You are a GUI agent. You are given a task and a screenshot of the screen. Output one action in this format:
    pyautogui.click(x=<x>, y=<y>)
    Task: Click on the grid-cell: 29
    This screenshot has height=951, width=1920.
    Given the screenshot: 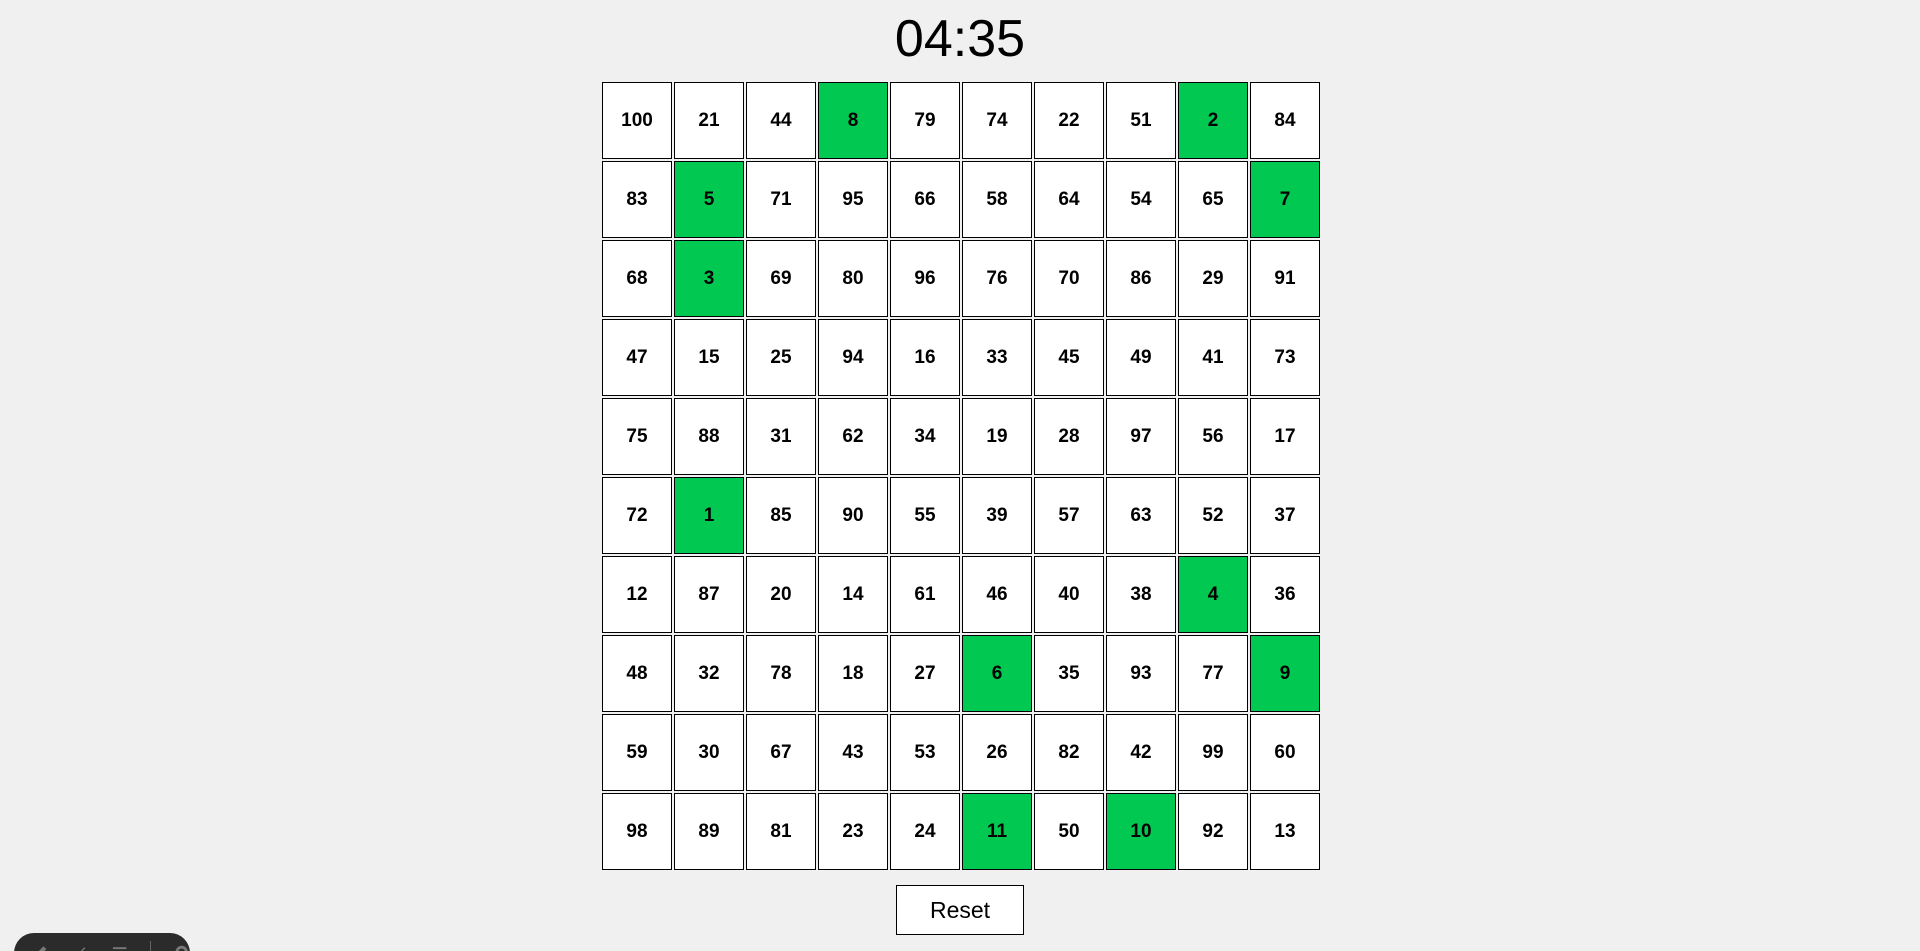 What is the action you would take?
    pyautogui.click(x=1213, y=278)
    